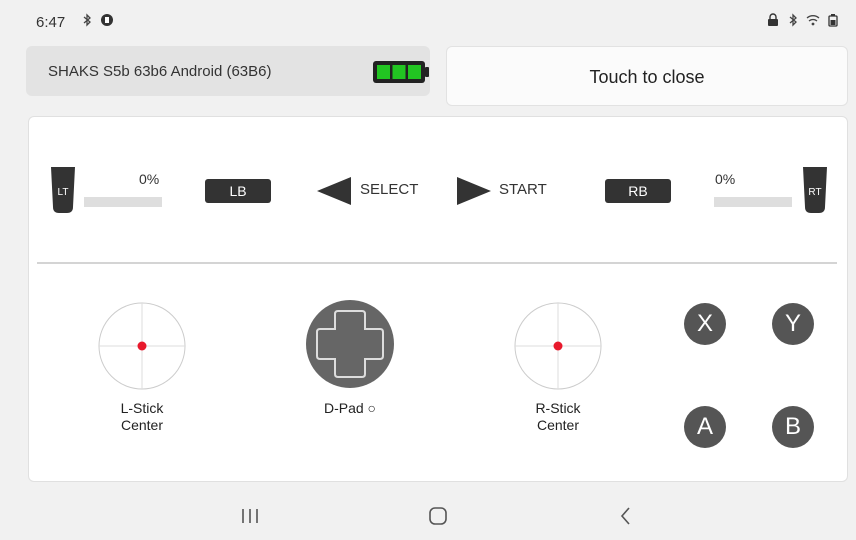 This screenshot has width=856, height=540. What do you see at coordinates (51, 22) in the screenshot?
I see `status-time: 6:47` at bounding box center [51, 22].